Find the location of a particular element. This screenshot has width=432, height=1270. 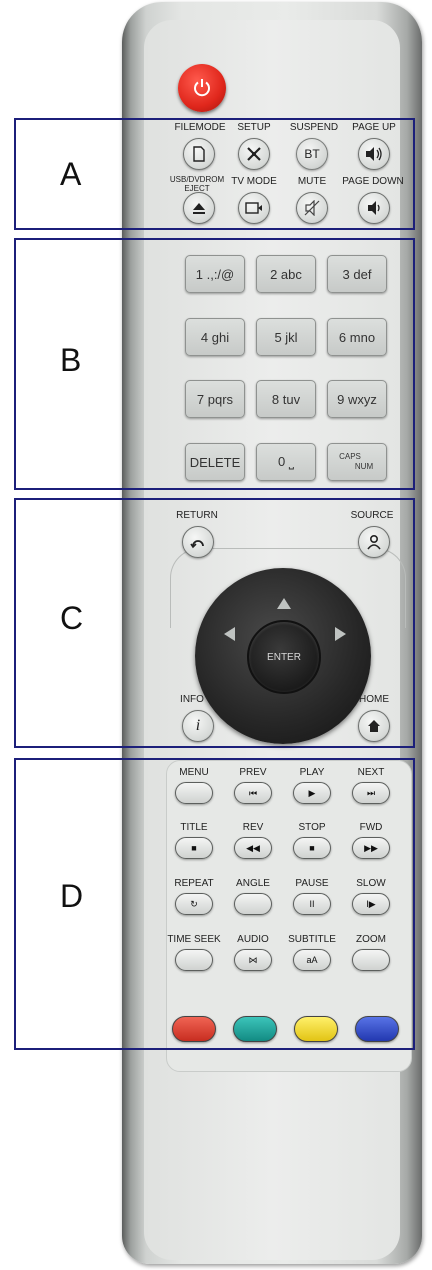

playback-label-rev: REV is located at coordinates (253, 827).